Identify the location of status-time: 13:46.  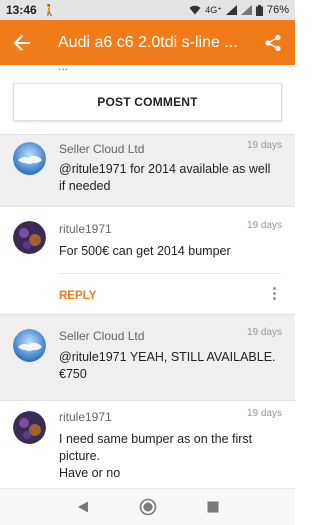
(21, 10).